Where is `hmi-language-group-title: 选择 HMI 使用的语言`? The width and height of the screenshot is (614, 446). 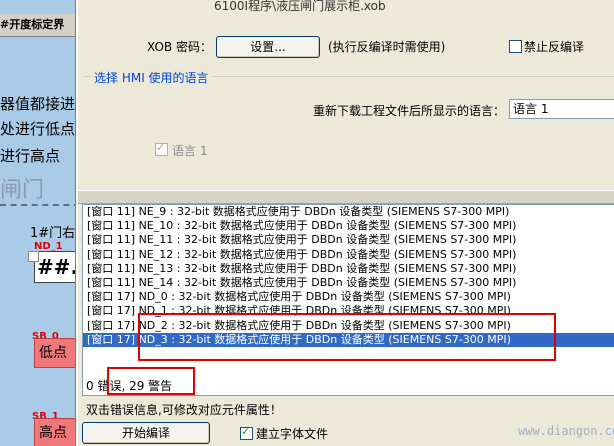
hmi-language-group-title: 选择 HMI 使用的语言 is located at coordinates (151, 77).